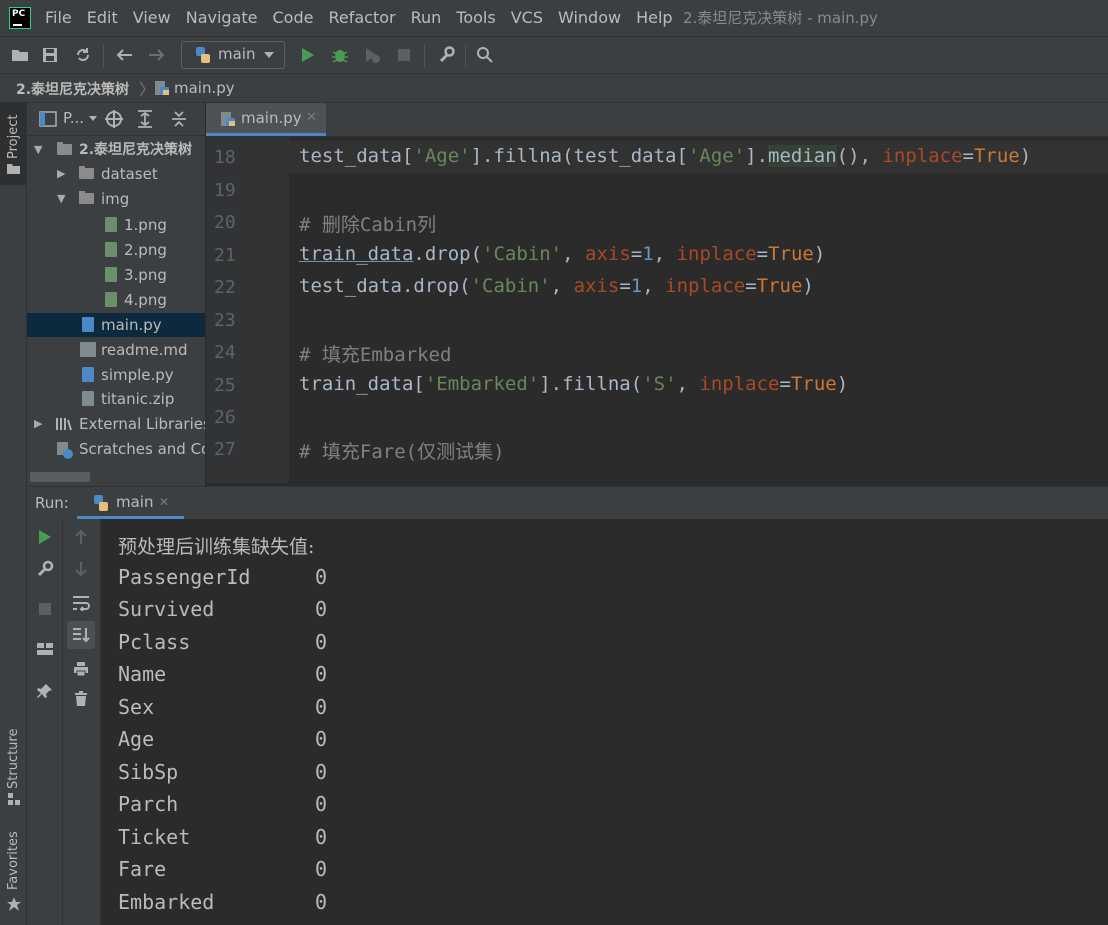  Describe the element at coordinates (142, 424) in the screenshot. I see `tree-item-label: External Libraries` at that location.